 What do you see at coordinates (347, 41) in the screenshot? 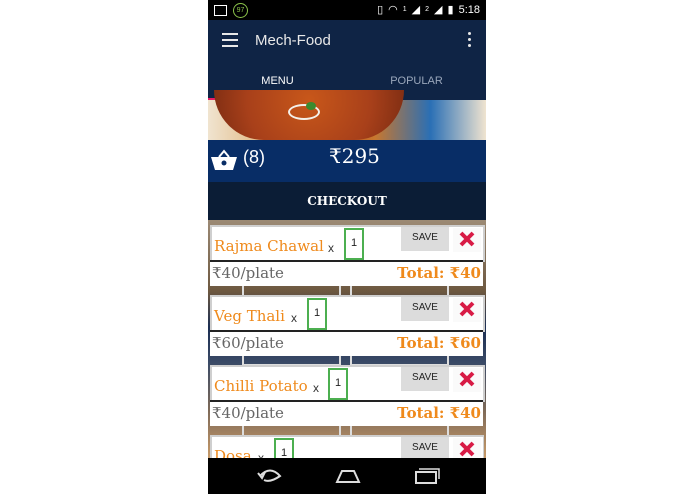
I see `app-bar: Mech-Food` at bounding box center [347, 41].